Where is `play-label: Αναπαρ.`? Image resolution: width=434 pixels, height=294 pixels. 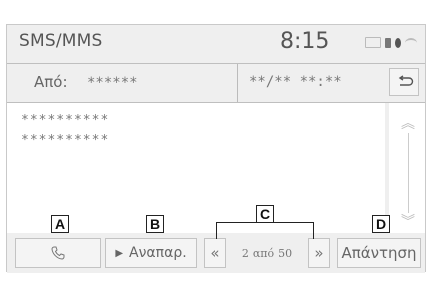 play-label: Αναπαρ. is located at coordinates (158, 253).